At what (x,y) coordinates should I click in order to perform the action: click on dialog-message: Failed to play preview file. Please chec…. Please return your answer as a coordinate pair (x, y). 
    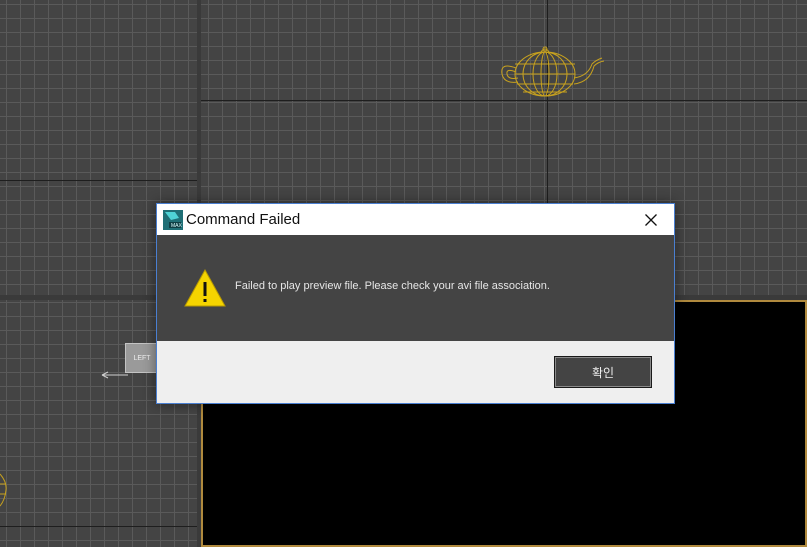
    Looking at the image, I should click on (392, 286).